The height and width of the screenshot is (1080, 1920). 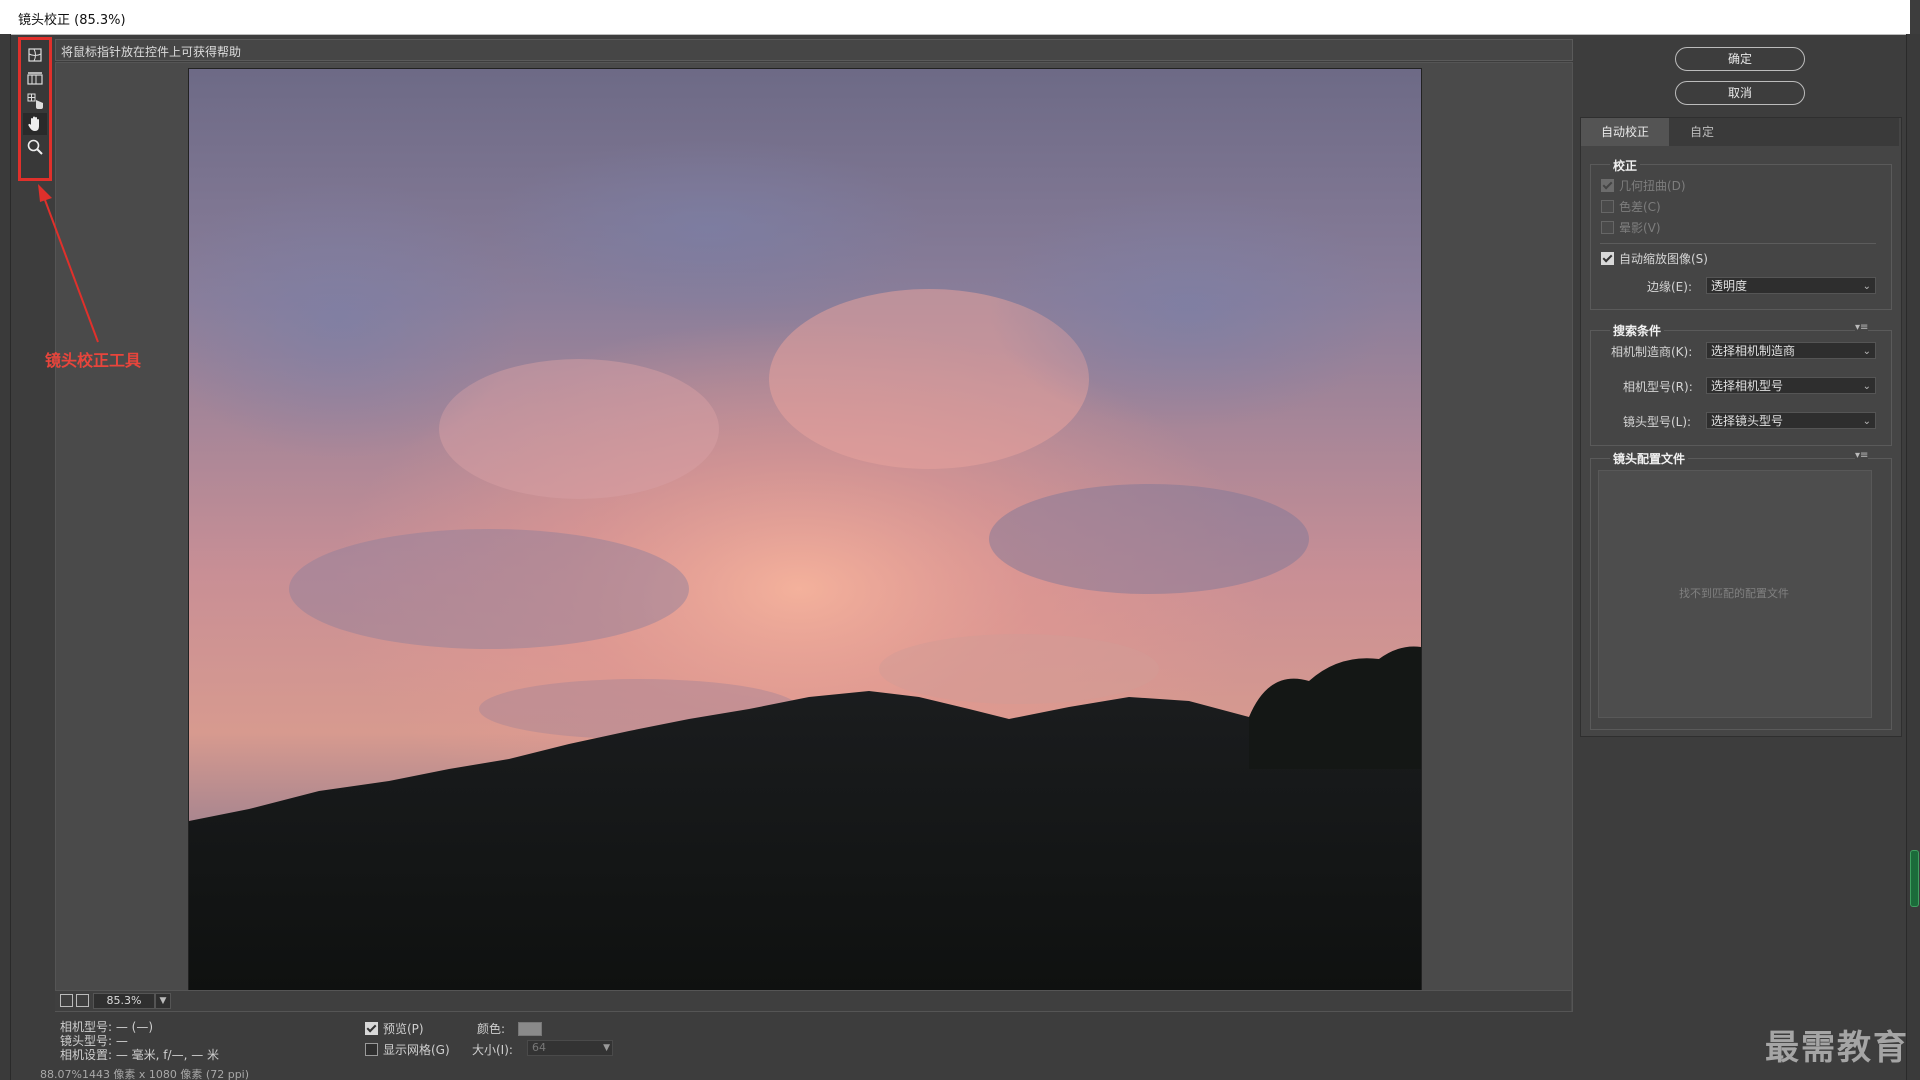 What do you see at coordinates (492, 1050) in the screenshot?
I see `grid-size-label: 大小(I):` at bounding box center [492, 1050].